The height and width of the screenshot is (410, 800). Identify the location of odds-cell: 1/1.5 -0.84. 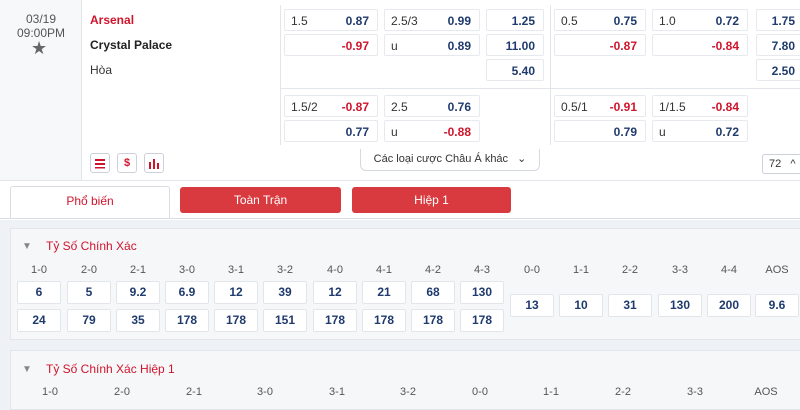
(700, 106).